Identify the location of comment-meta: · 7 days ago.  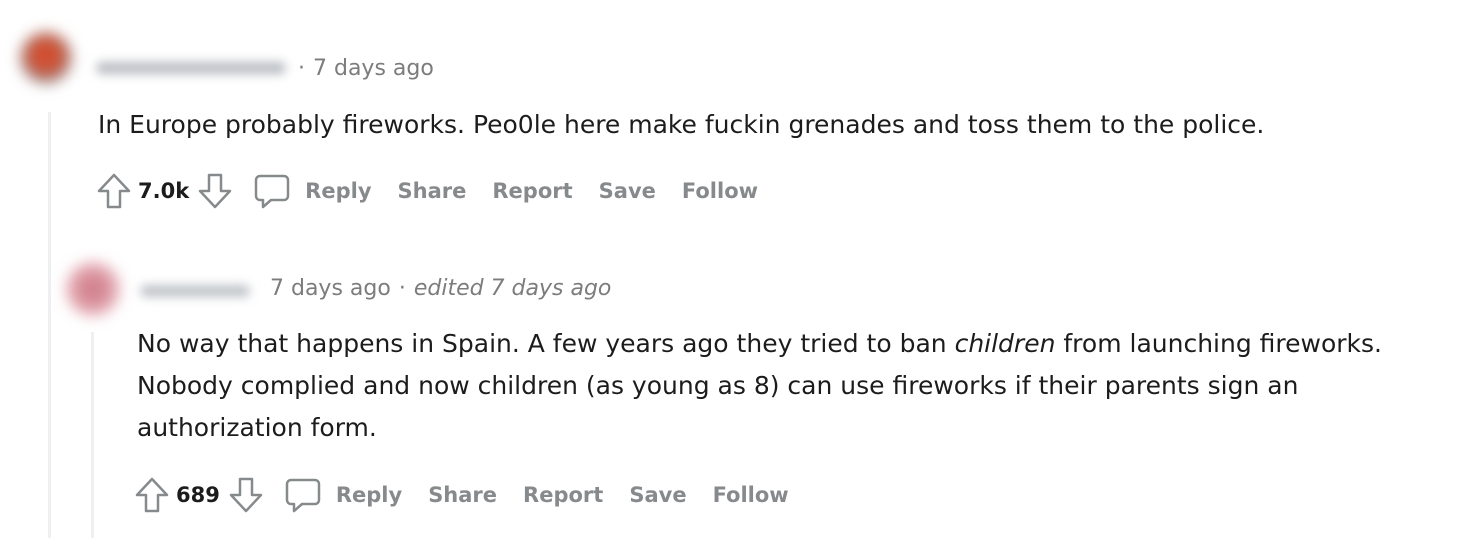
(362, 68).